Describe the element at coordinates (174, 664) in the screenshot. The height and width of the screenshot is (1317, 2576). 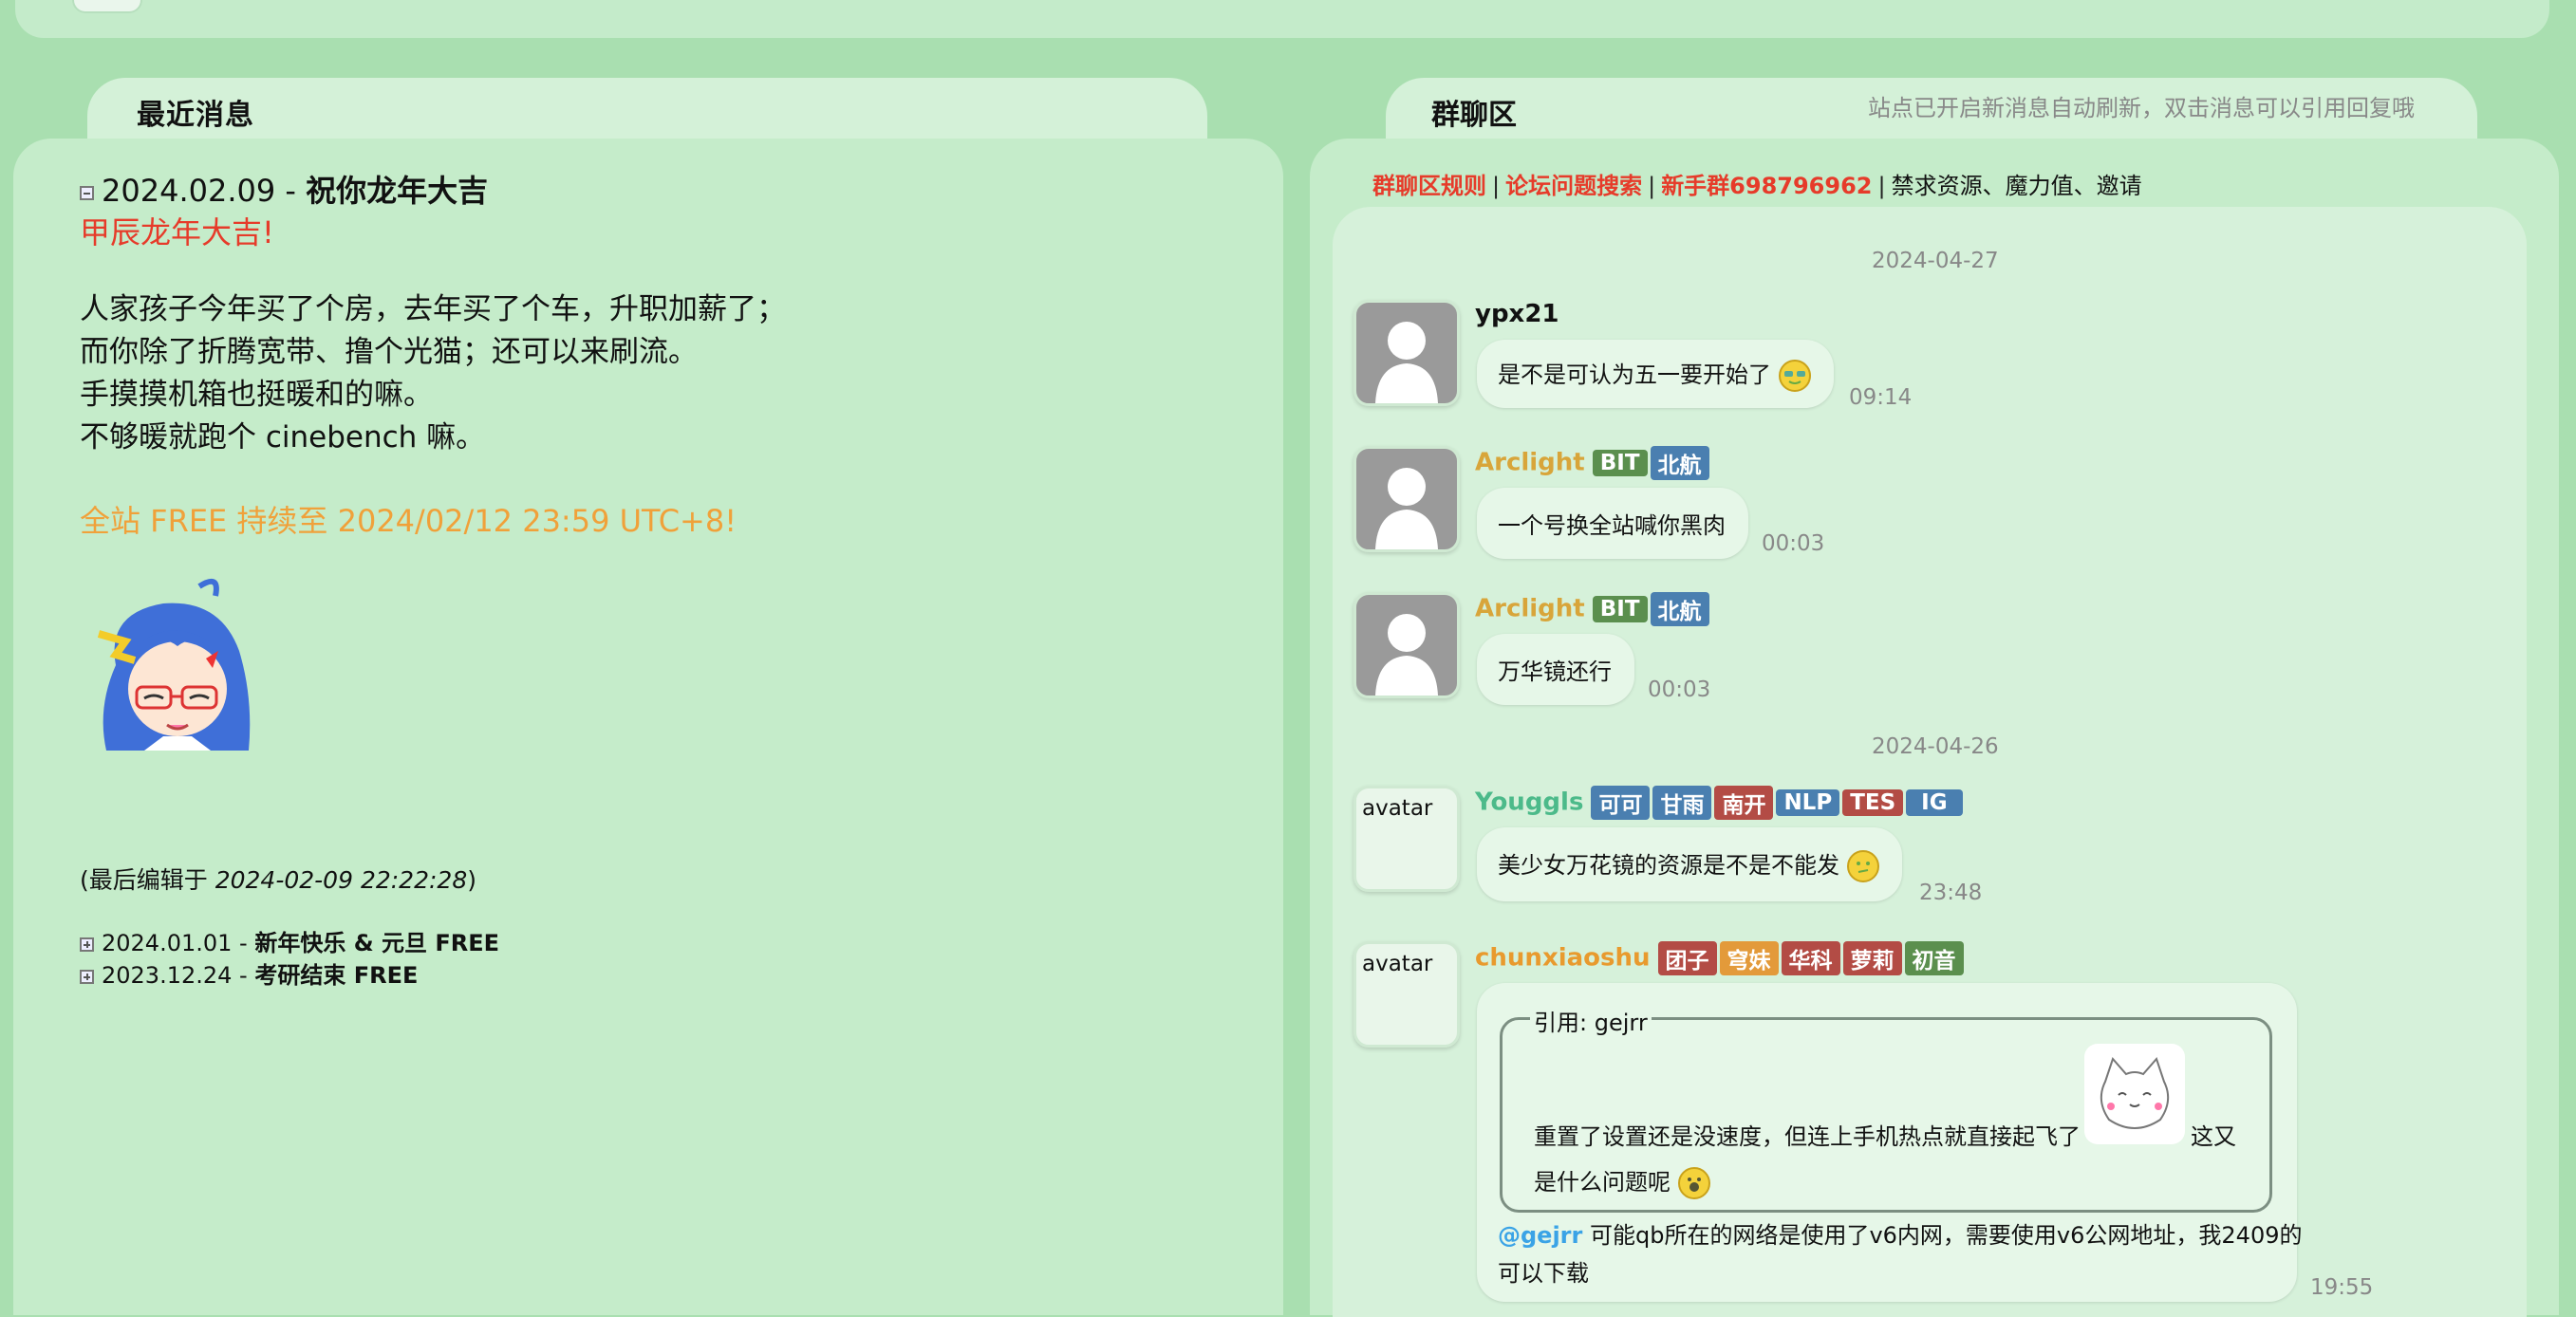
I see `anime-mascot-image` at that location.